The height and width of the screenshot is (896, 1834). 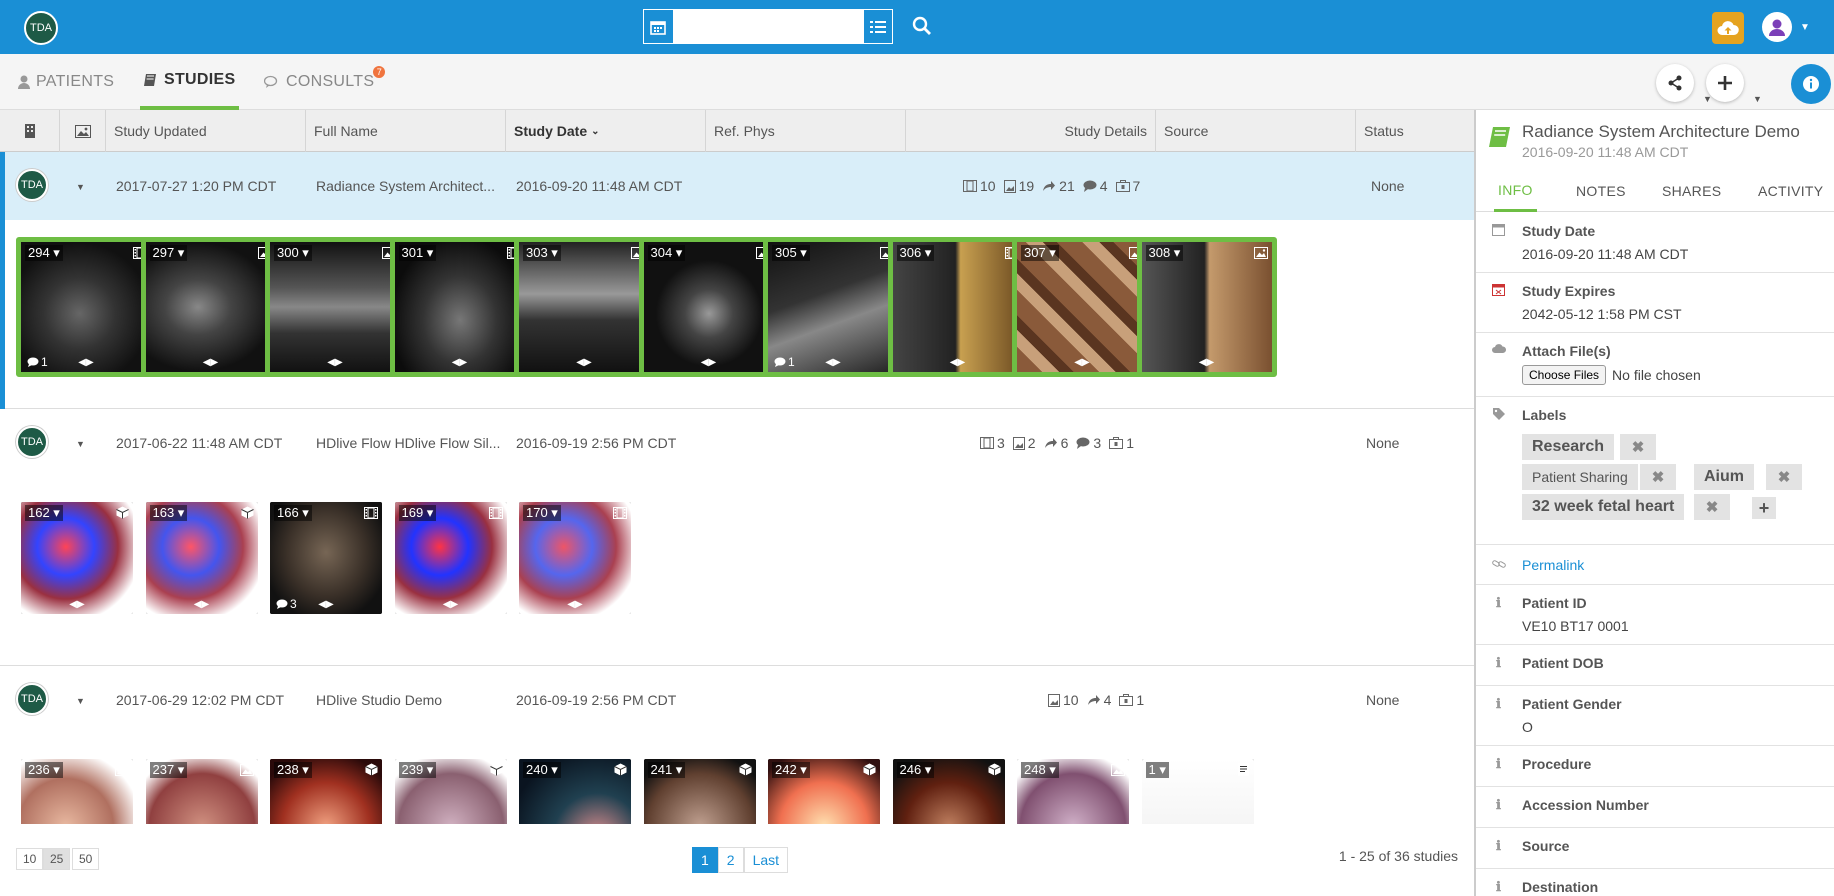 What do you see at coordinates (708, 307) in the screenshot?
I see `thumbnail: 304 ▾ ◀▶` at bounding box center [708, 307].